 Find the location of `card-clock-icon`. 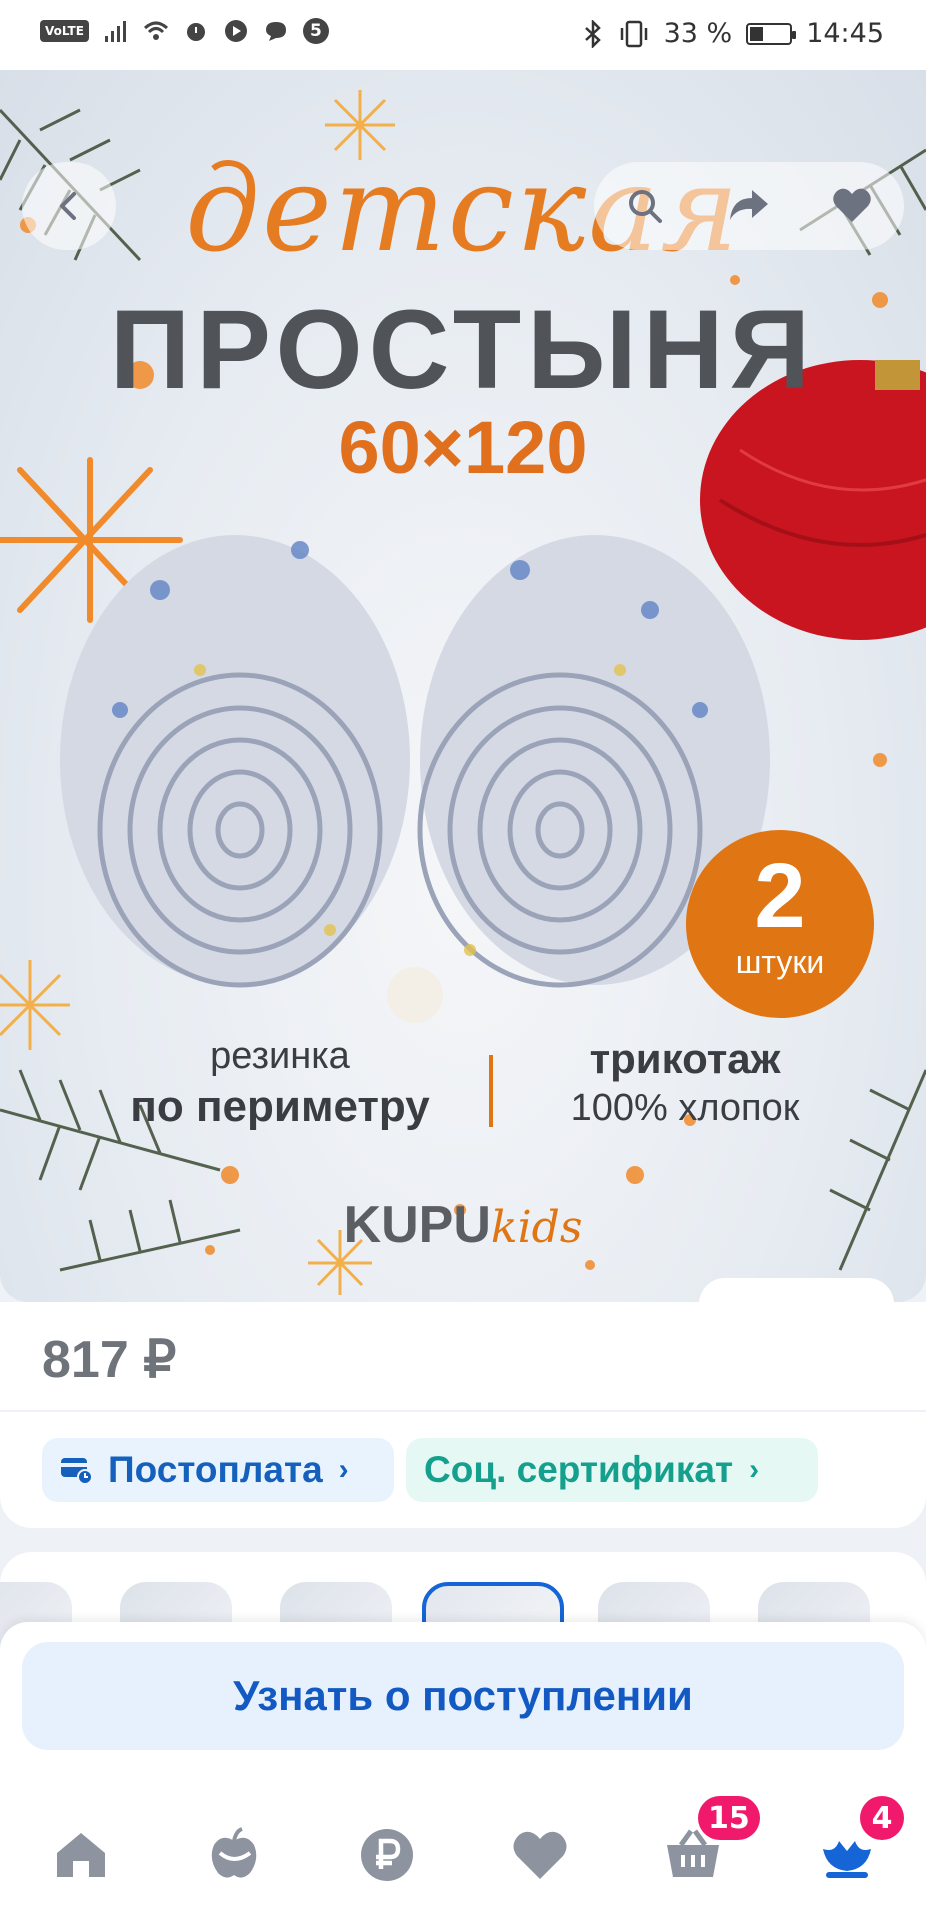

card-clock-icon is located at coordinates (77, 1470).